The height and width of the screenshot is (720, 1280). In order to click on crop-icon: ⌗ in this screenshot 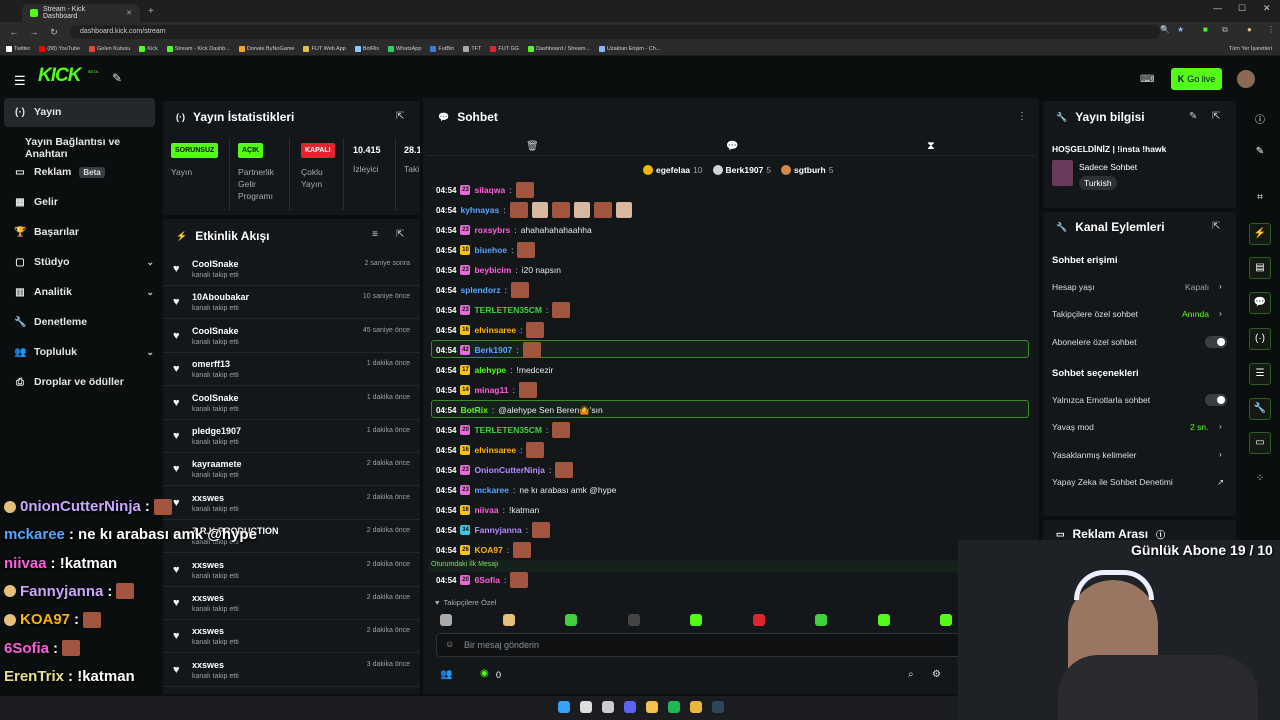, I will do `click(1260, 197)`.